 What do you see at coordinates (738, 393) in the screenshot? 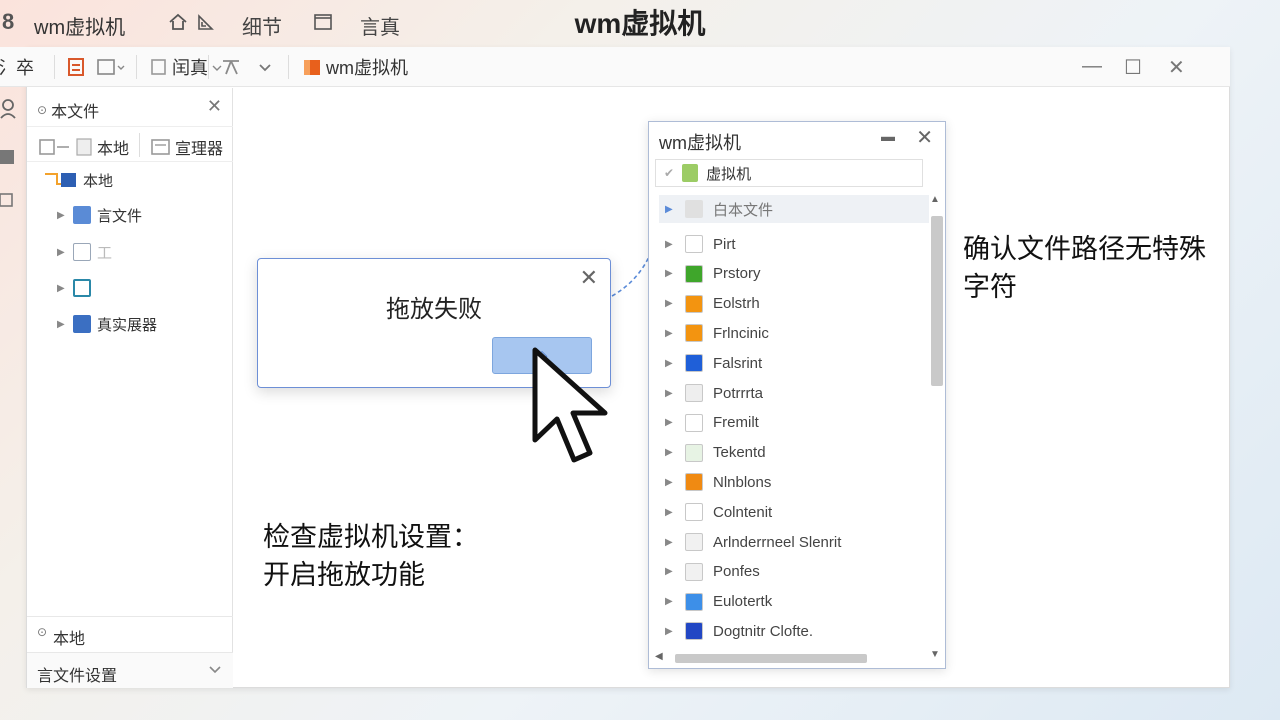
I see `list-item-label: Potrrrta` at bounding box center [738, 393].